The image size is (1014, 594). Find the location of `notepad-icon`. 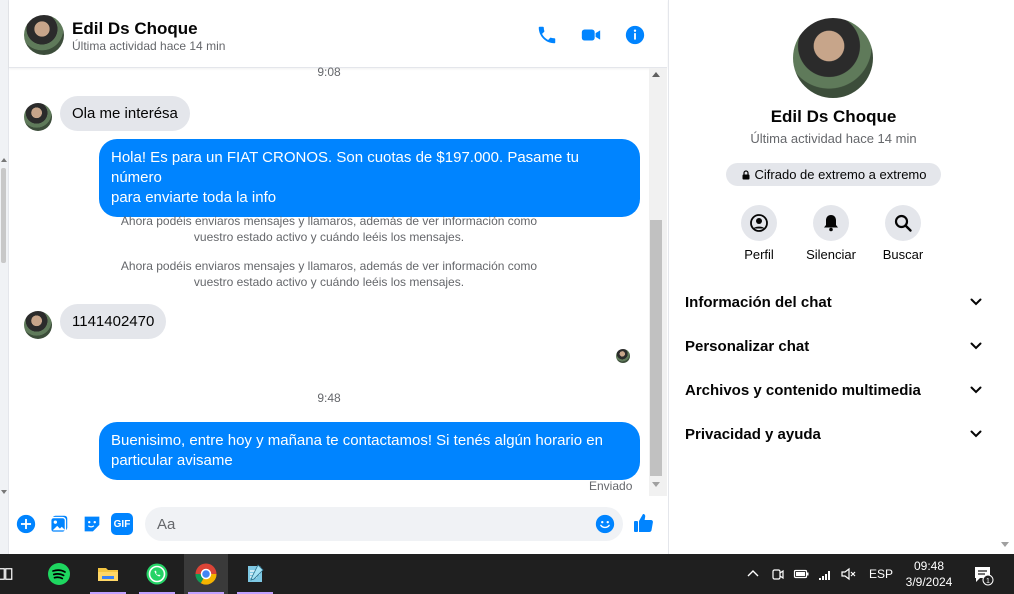

notepad-icon is located at coordinates (256, 573).